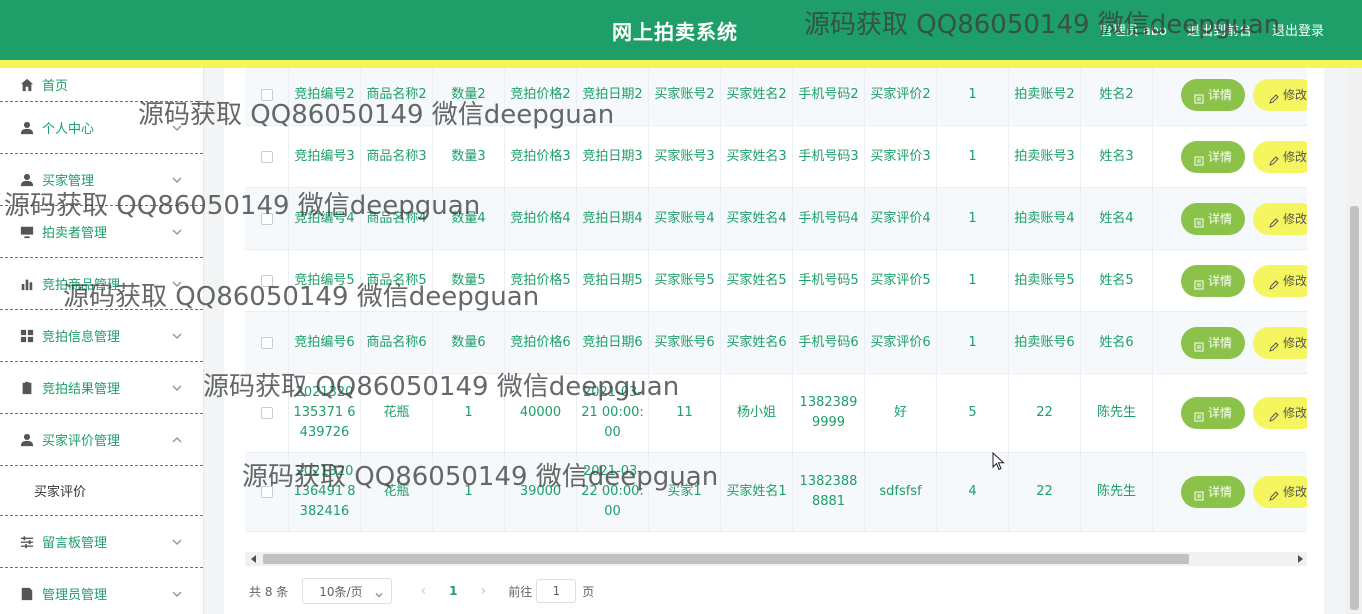  What do you see at coordinates (253, 559) in the screenshot?
I see `scroll-left-arrow-icon` at bounding box center [253, 559].